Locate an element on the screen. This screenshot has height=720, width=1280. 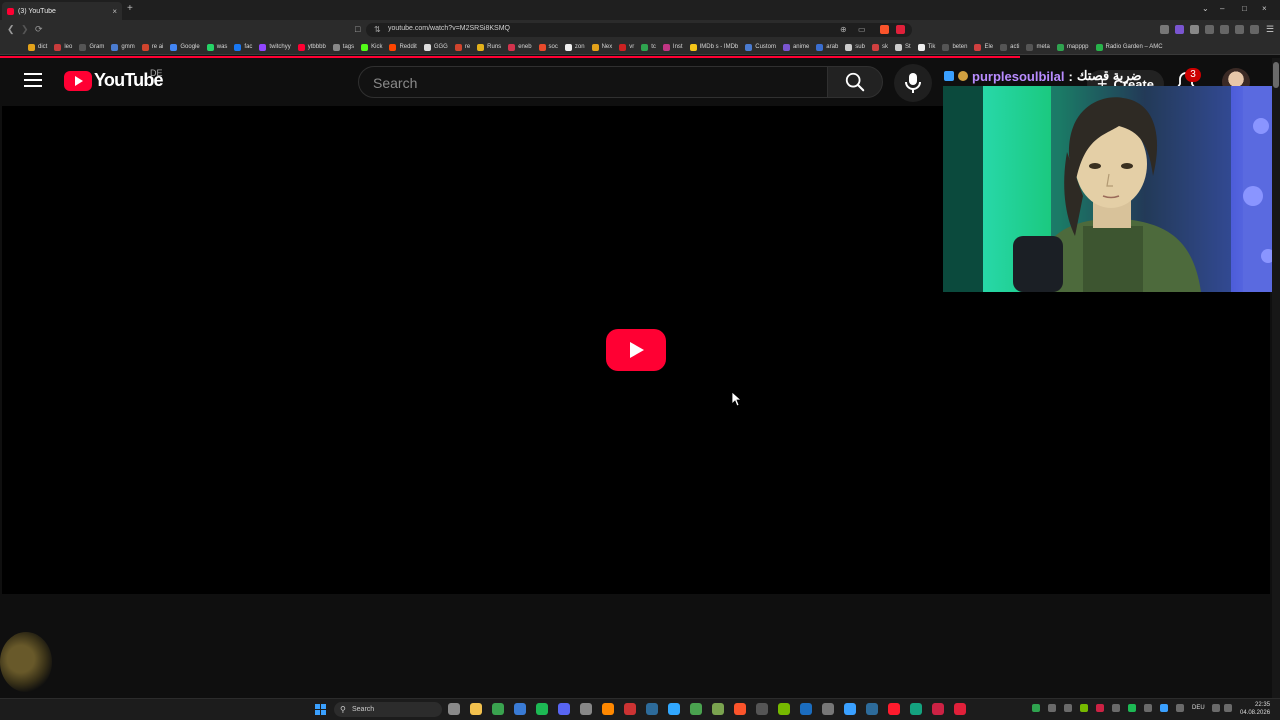
bookmark-item: fac is located at coordinates (243, 47).